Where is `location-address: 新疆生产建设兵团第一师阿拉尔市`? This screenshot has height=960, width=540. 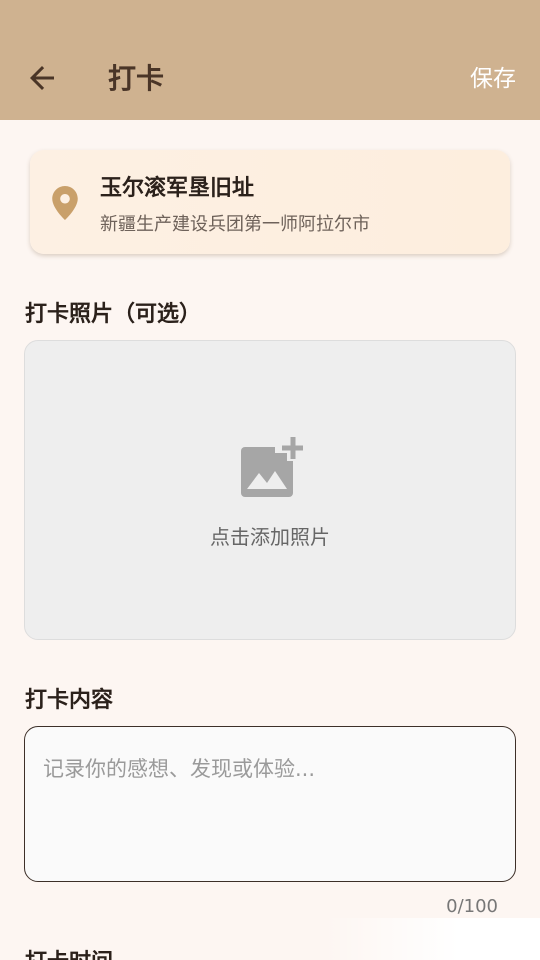 location-address: 新疆生产建设兵团第一师阿拉尔市 is located at coordinates (235, 224).